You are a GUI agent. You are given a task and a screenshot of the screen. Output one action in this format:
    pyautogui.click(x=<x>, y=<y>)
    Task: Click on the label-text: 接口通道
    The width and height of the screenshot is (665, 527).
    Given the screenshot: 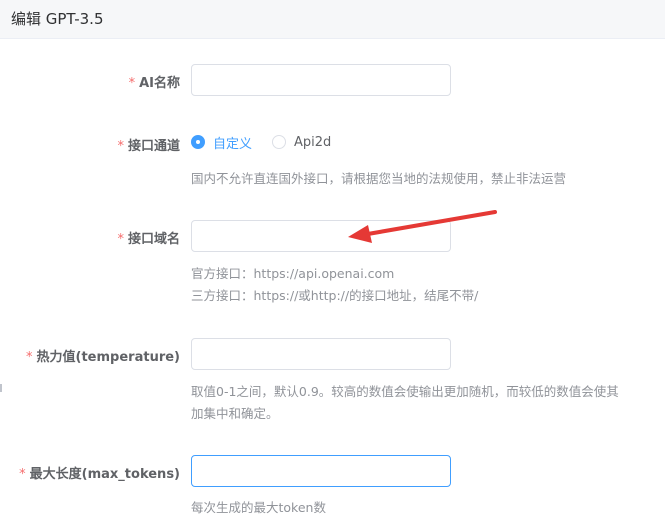 What is the action you would take?
    pyautogui.click(x=153, y=146)
    